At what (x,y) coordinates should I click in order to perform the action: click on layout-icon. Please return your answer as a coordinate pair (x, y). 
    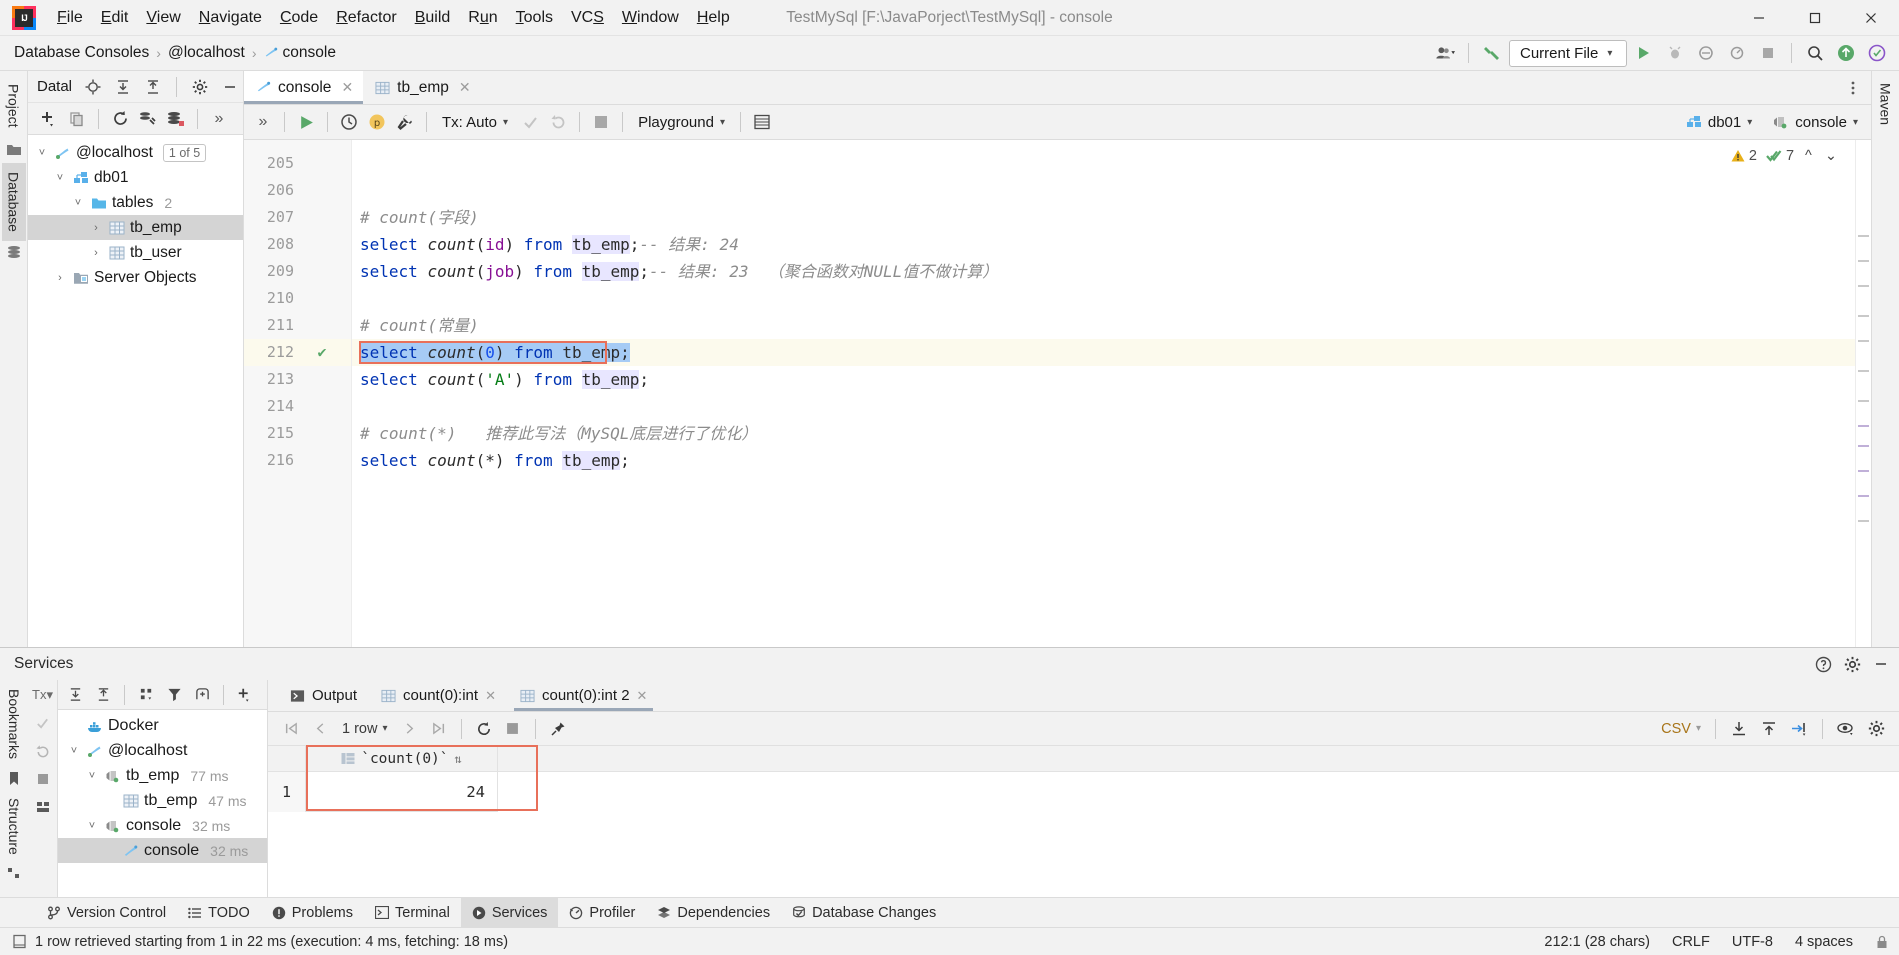
    Looking at the image, I should click on (43, 807).